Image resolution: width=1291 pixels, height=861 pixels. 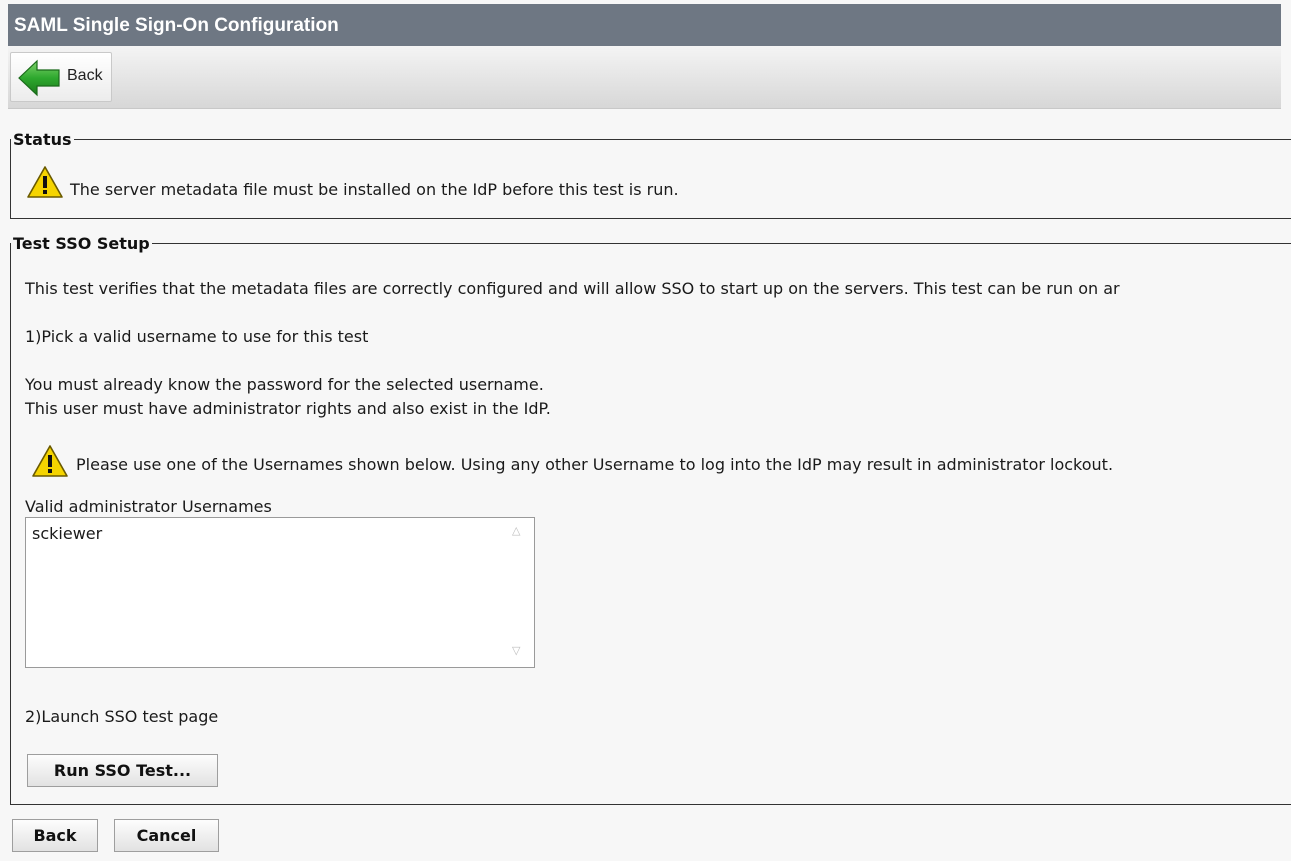 What do you see at coordinates (280, 592) in the screenshot?
I see `username-listbox: sckiewer △ ▽` at bounding box center [280, 592].